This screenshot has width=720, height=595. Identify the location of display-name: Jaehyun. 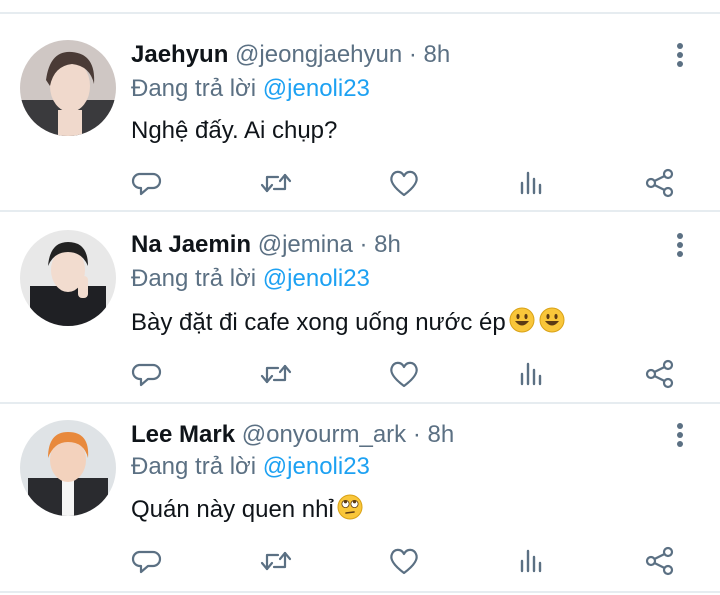
(179, 54).